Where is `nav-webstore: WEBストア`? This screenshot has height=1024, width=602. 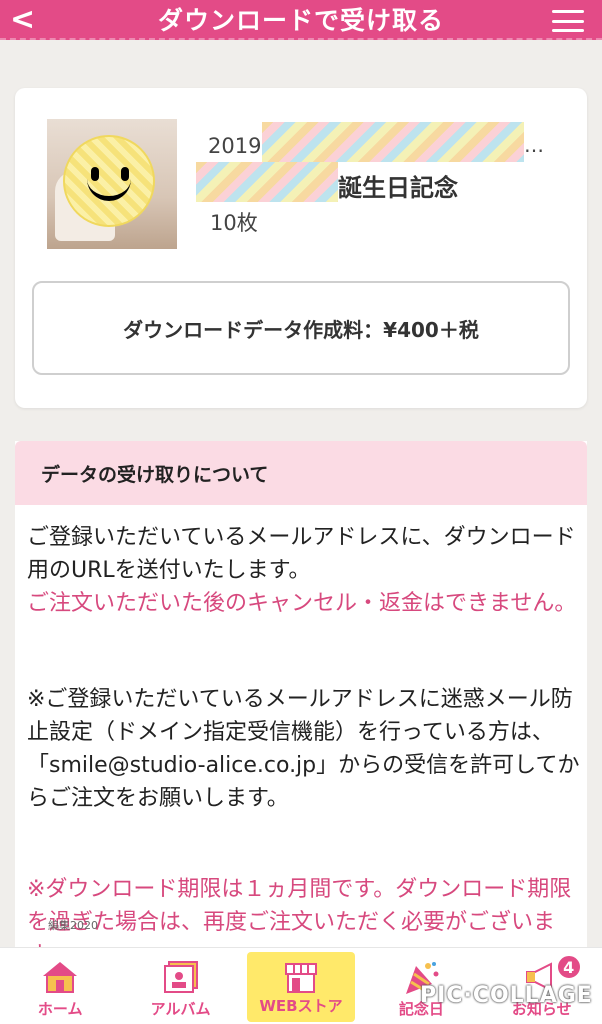 nav-webstore: WEBストア is located at coordinates (300, 987).